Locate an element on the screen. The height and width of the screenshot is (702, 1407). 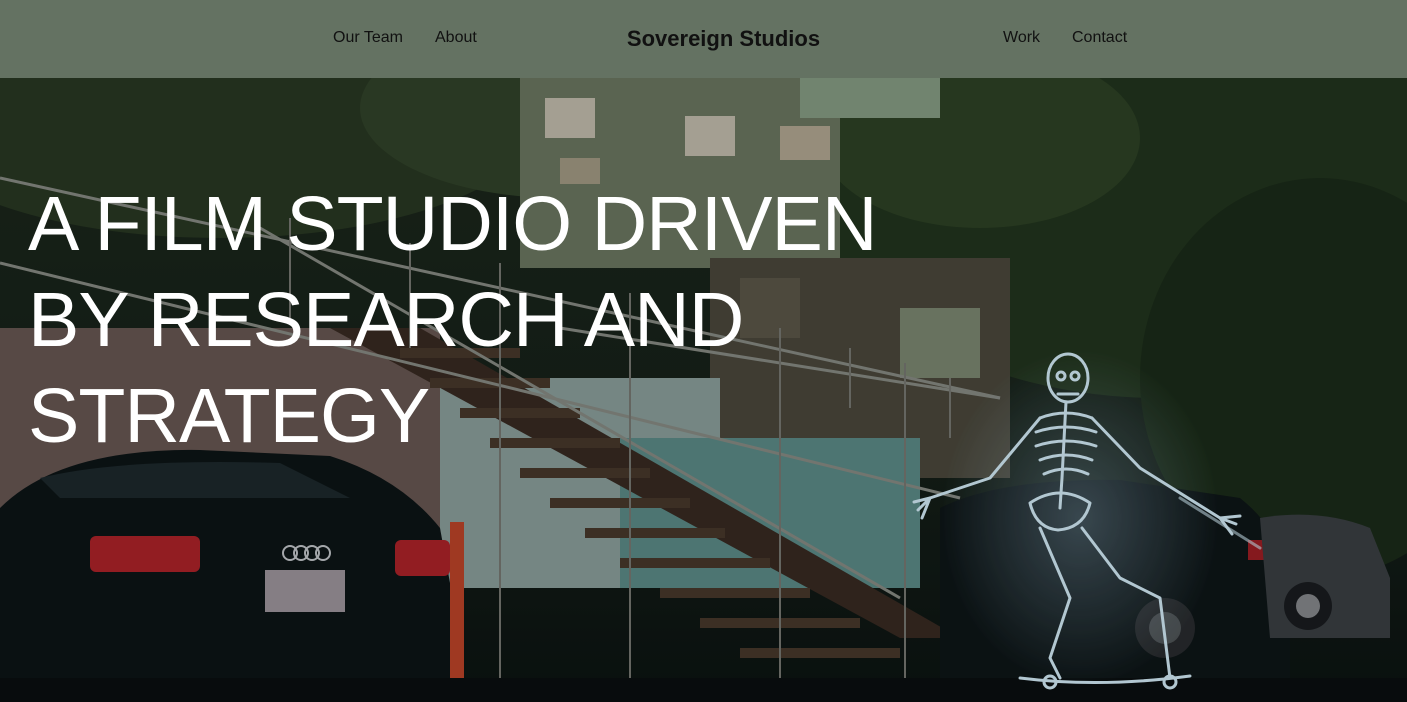
hero-headline-line-1: A FILM STUDIO DRIVEN is located at coordinates (453, 224).